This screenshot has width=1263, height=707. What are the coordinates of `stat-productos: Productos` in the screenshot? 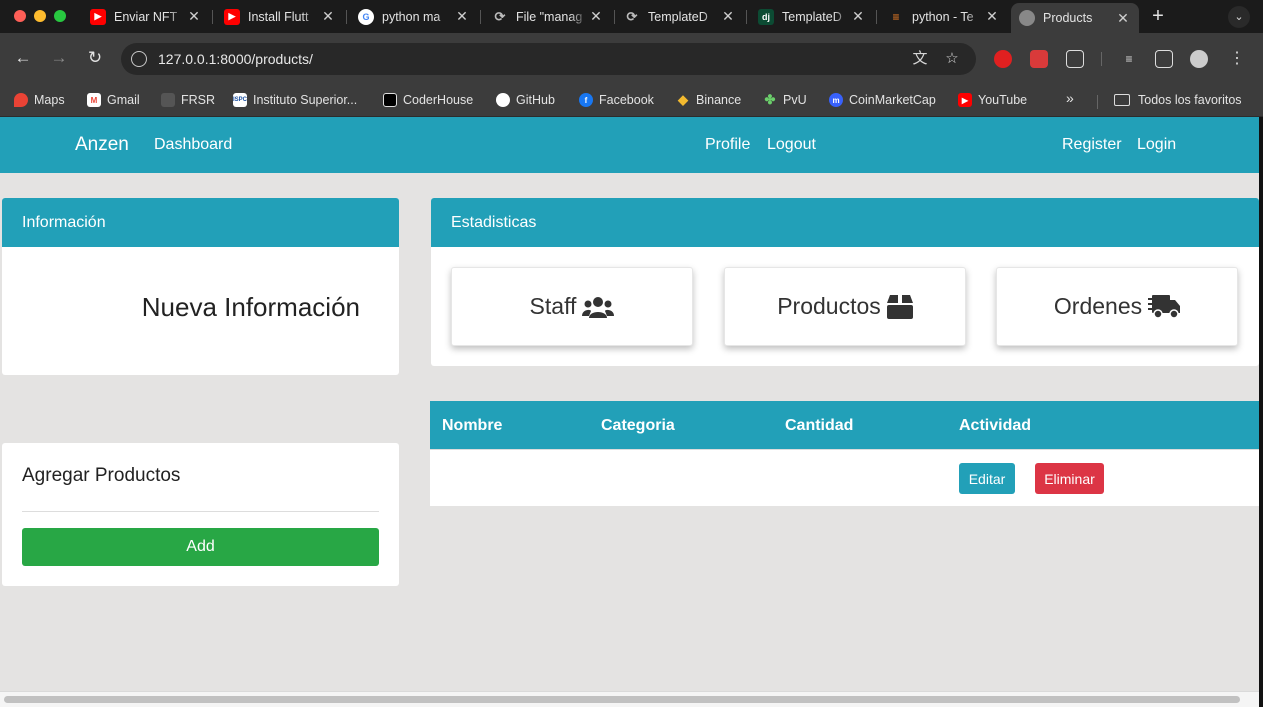 It's located at (845, 306).